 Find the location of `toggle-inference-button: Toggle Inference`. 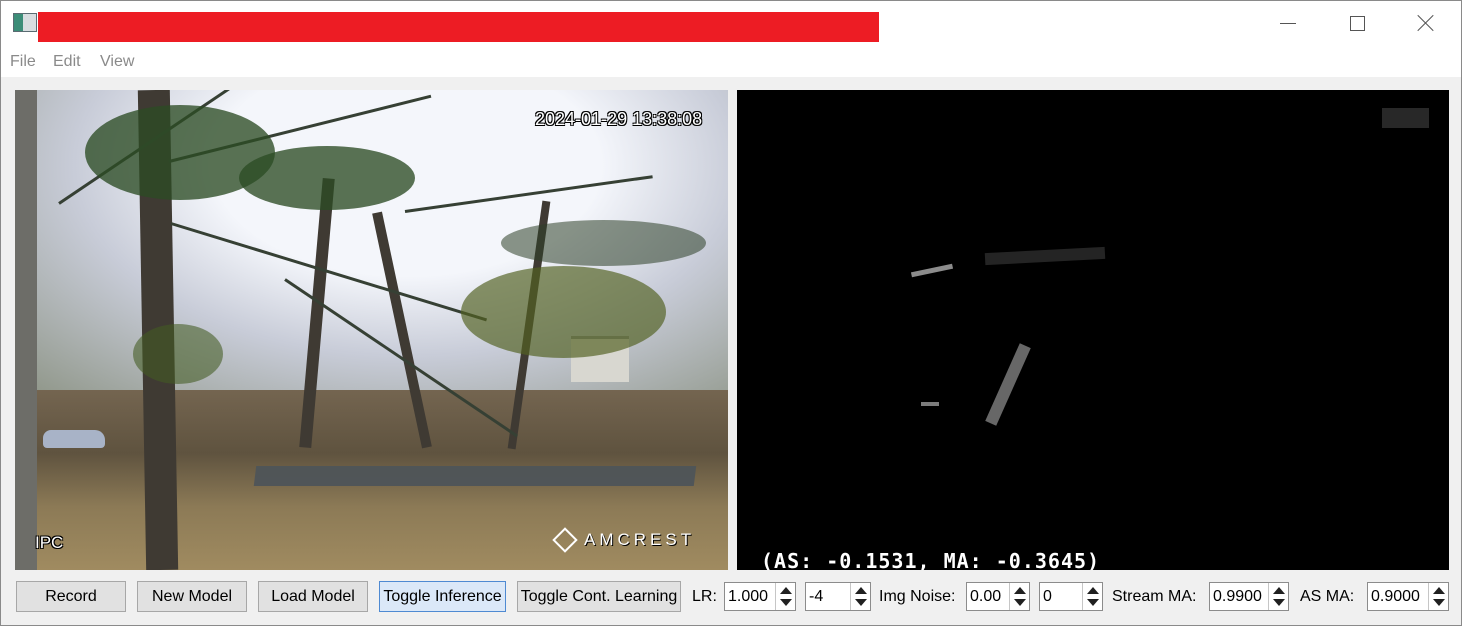

toggle-inference-button: Toggle Inference is located at coordinates (442, 596).